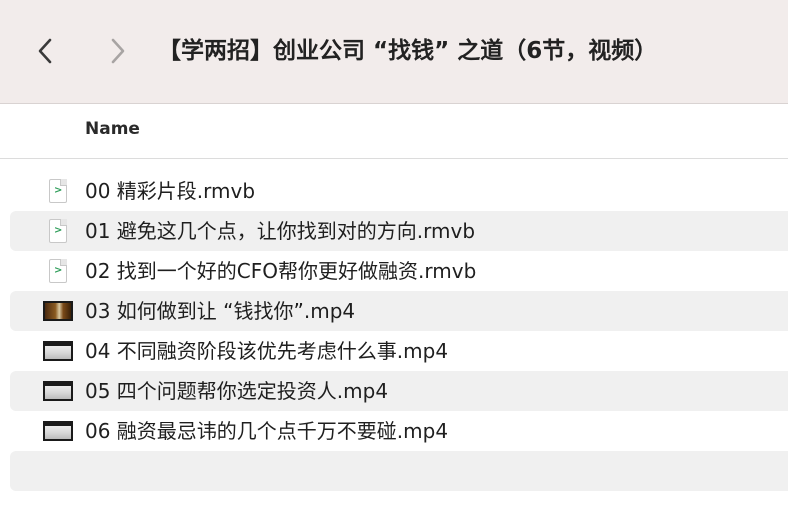 This screenshot has height=520, width=788. What do you see at coordinates (399, 391) in the screenshot?
I see `file-row: 05 四个问题帮你选定投资人.mp4` at bounding box center [399, 391].